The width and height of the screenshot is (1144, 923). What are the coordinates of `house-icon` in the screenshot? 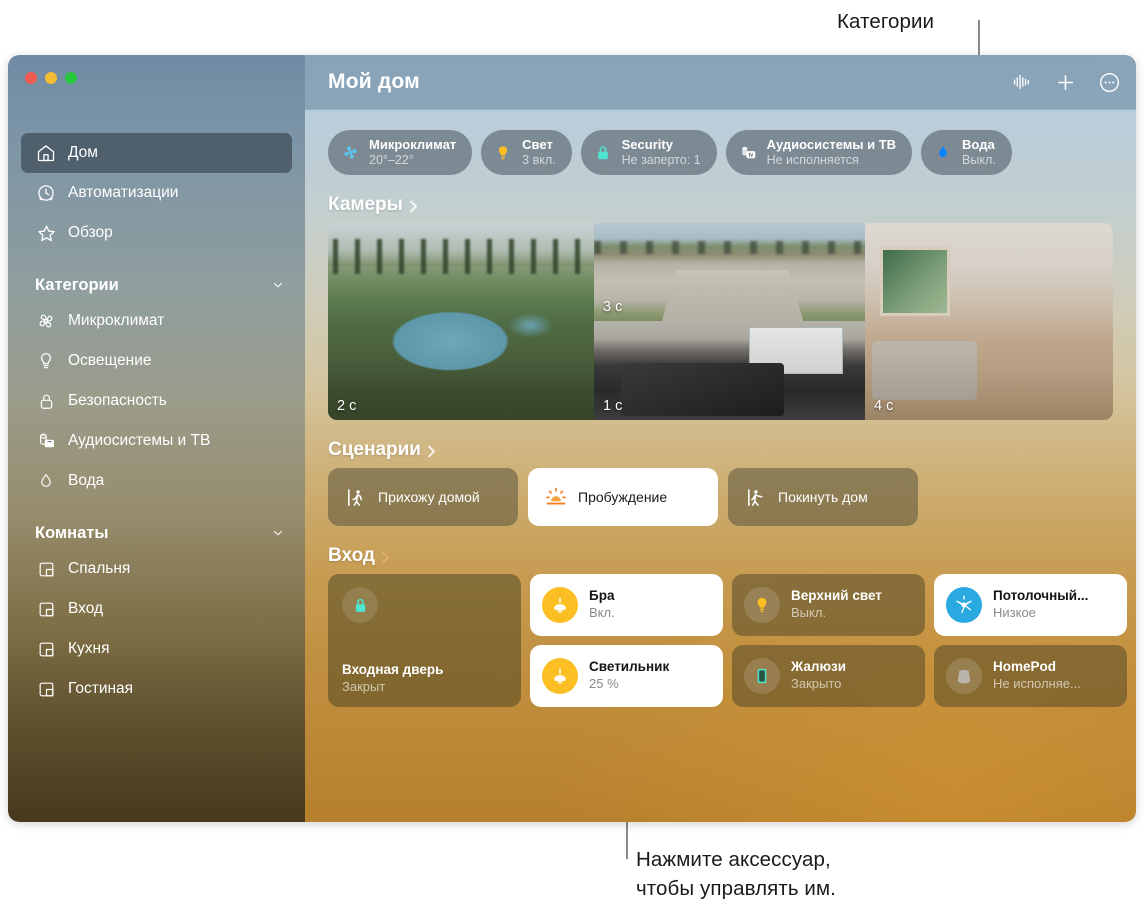 It's located at (46, 153).